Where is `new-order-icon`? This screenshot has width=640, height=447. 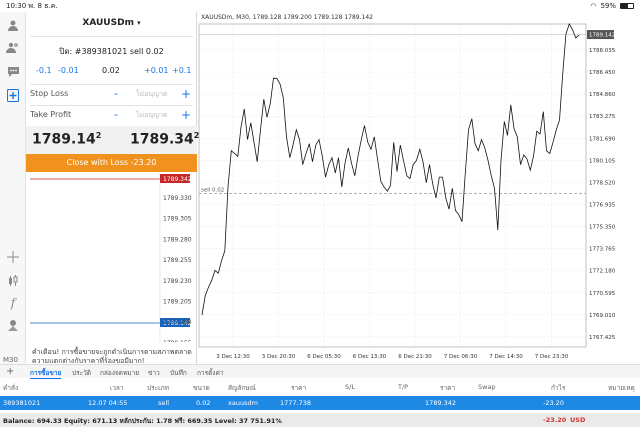 new-order-icon is located at coordinates (13, 95).